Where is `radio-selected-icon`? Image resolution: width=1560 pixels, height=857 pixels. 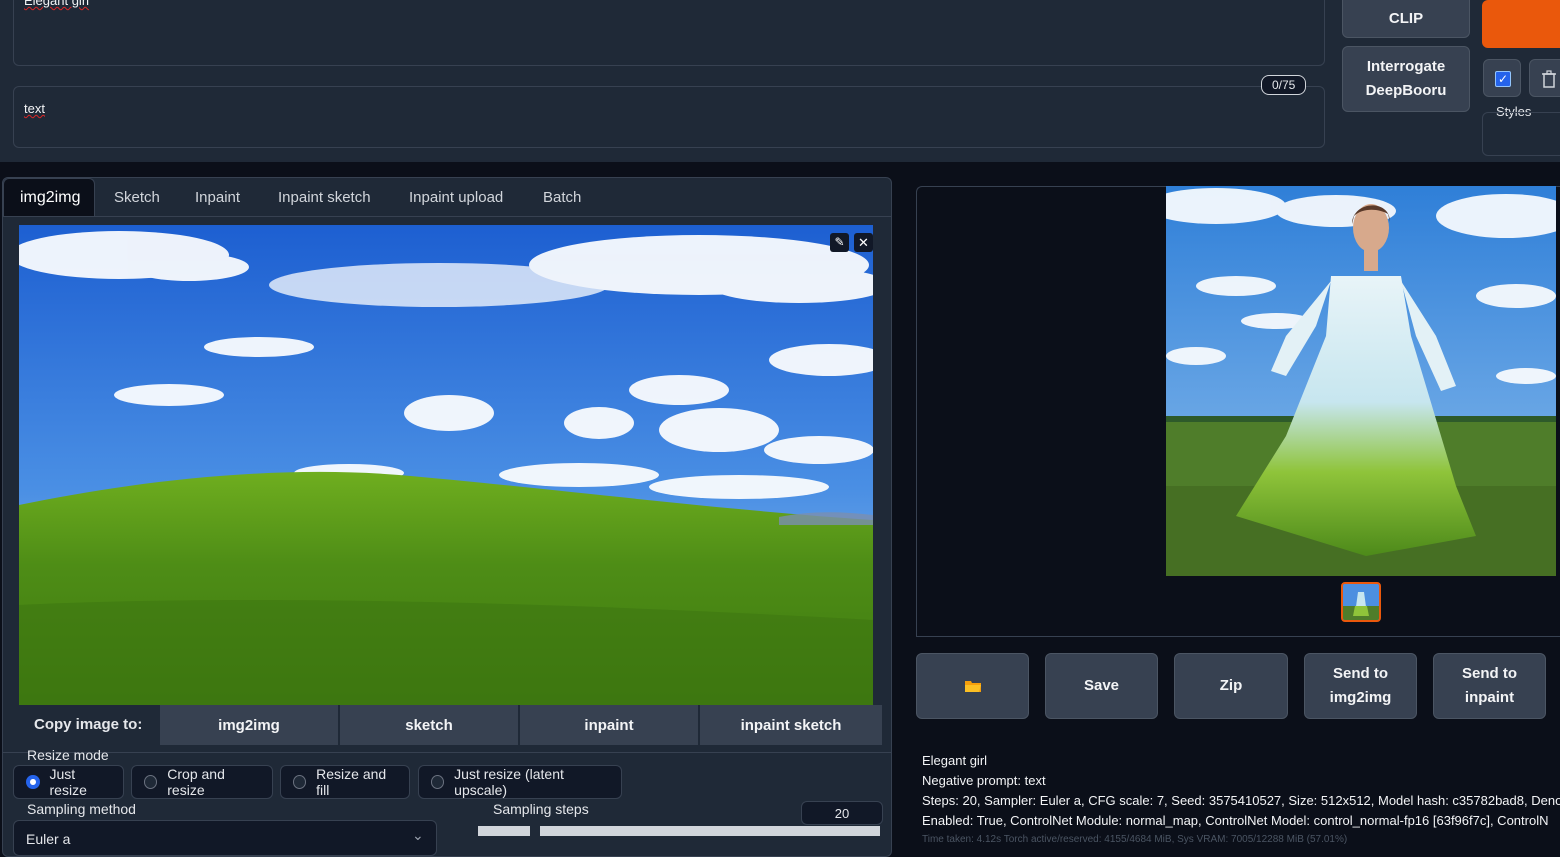 radio-selected-icon is located at coordinates (33, 782).